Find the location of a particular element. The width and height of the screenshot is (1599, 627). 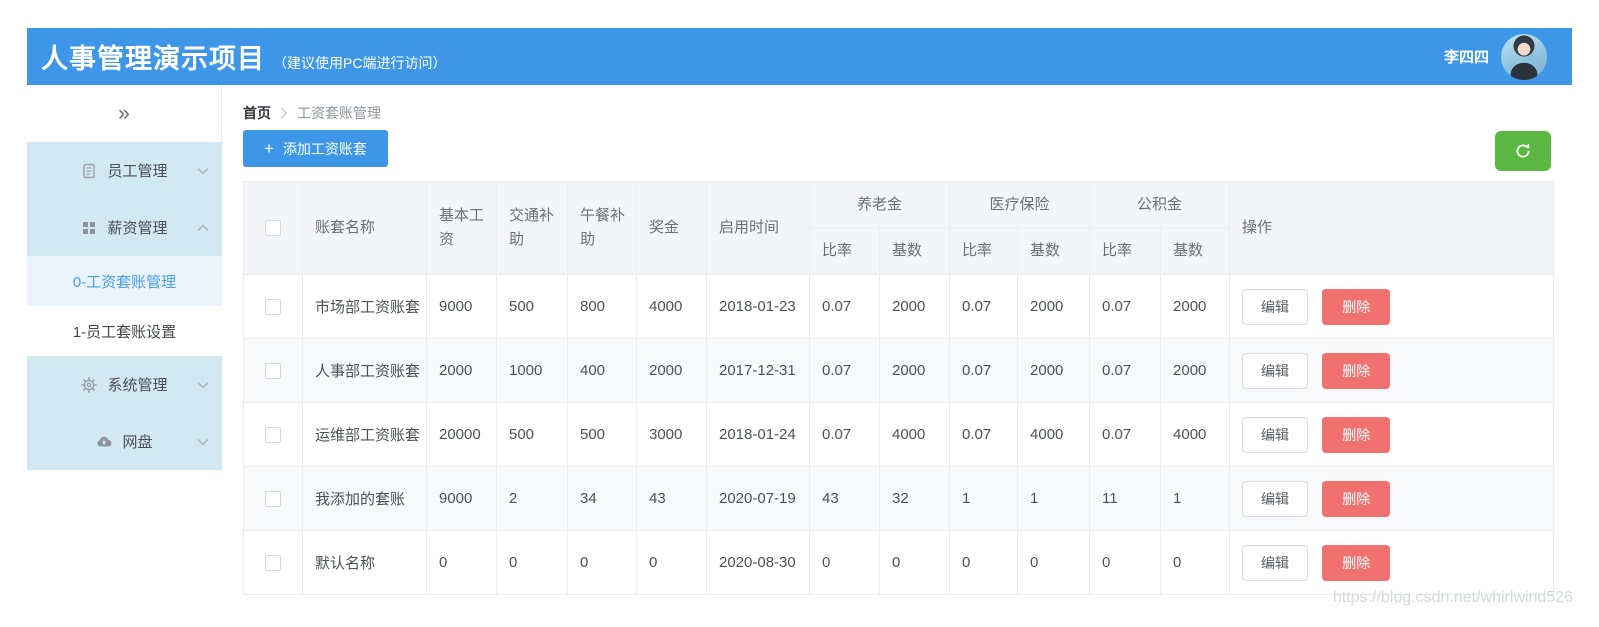

cell-start-date: 2017-12-31 is located at coordinates (758, 370).